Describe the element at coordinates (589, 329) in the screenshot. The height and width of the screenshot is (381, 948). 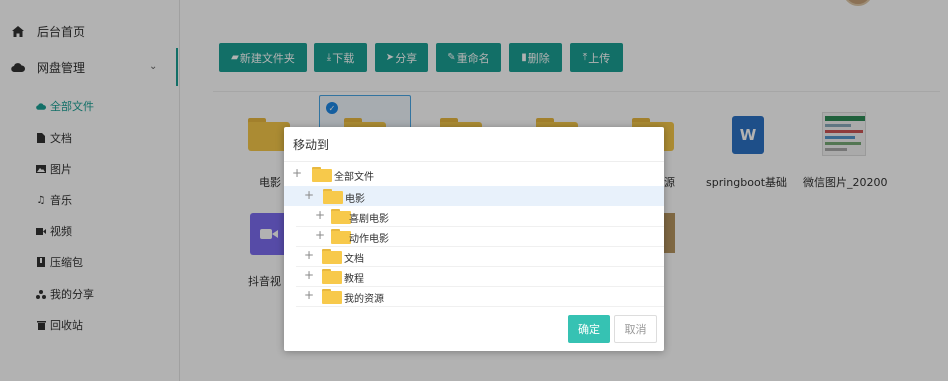
I see `confirm-button: 确定` at that location.